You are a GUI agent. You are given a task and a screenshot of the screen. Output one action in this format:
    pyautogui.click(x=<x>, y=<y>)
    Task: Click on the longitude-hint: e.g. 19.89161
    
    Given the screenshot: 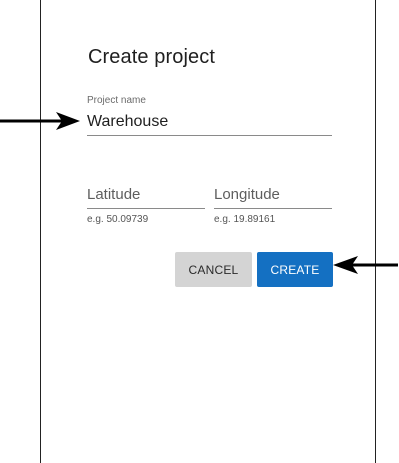 What is the action you would take?
    pyautogui.click(x=245, y=219)
    